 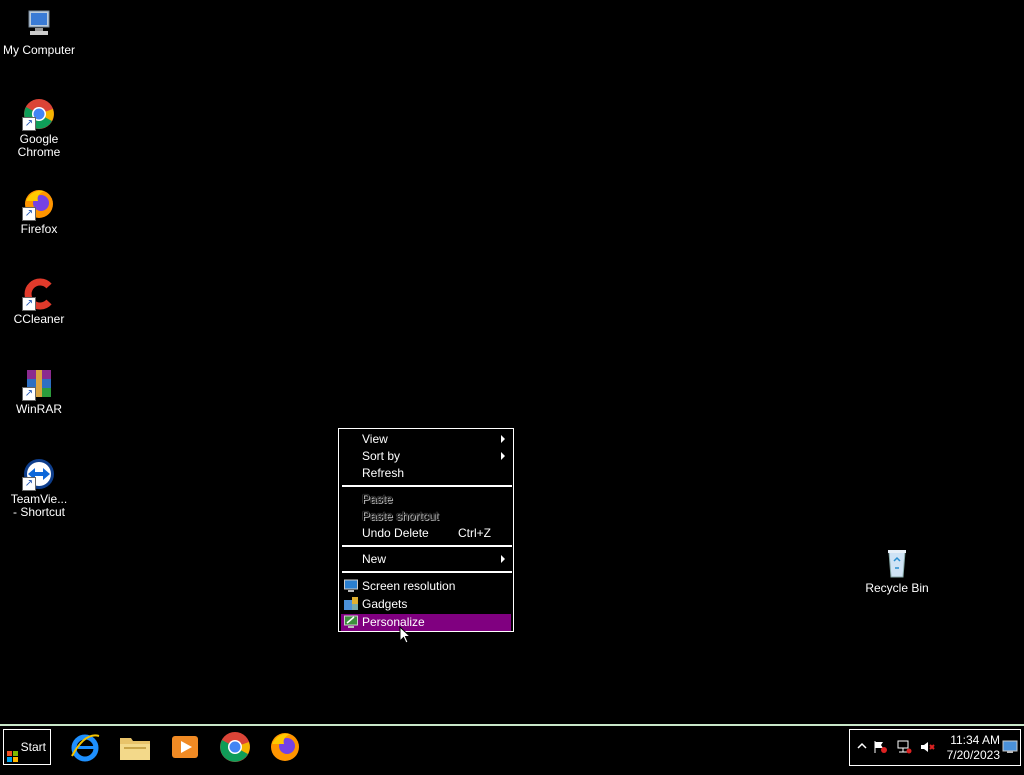 What do you see at coordinates (409, 586) in the screenshot?
I see `menu-item-label: Screen resolution` at bounding box center [409, 586].